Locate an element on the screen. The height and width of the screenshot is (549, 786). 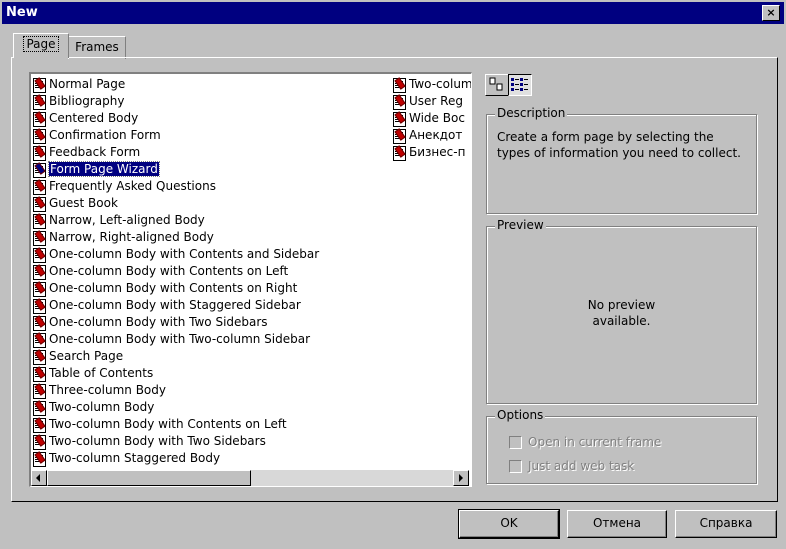
large-icons-icon is located at coordinates (496, 84).